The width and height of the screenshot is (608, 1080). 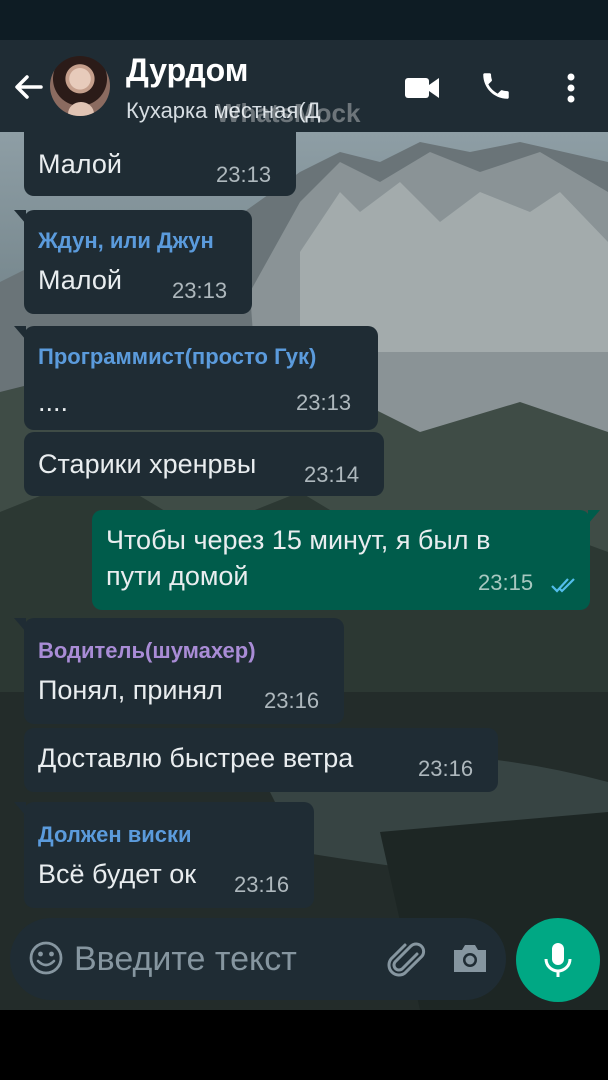 I want to click on message-bubble: Старики хренрвы 23:14, so click(x=204, y=464).